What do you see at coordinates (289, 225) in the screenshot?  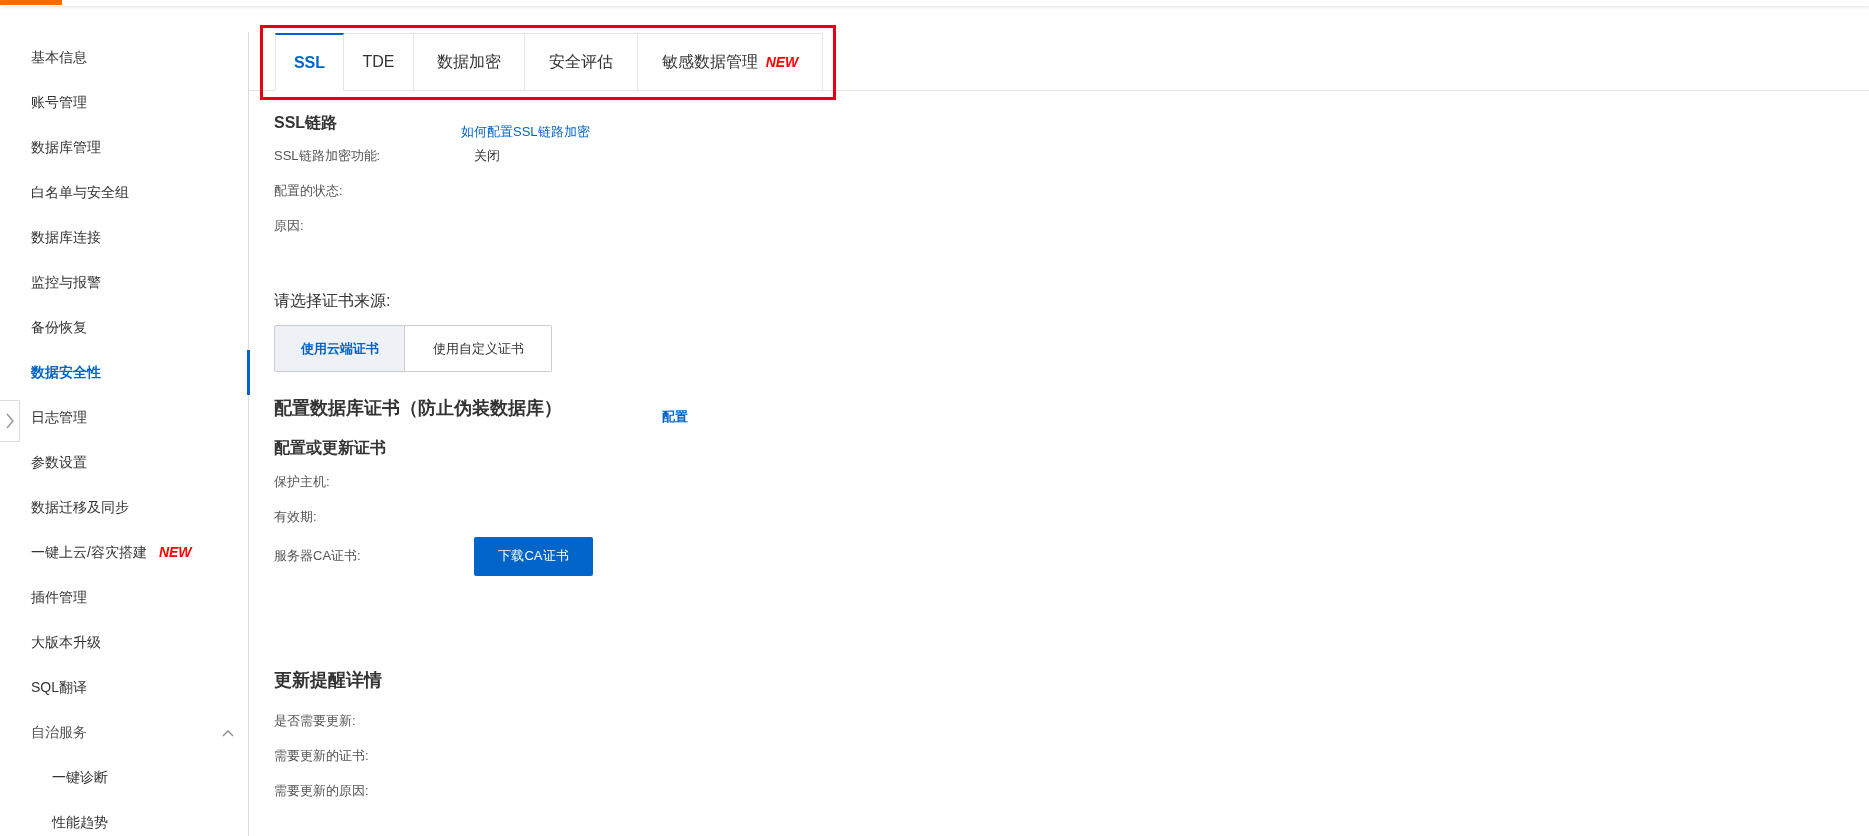 I see `field-label: 原因:` at bounding box center [289, 225].